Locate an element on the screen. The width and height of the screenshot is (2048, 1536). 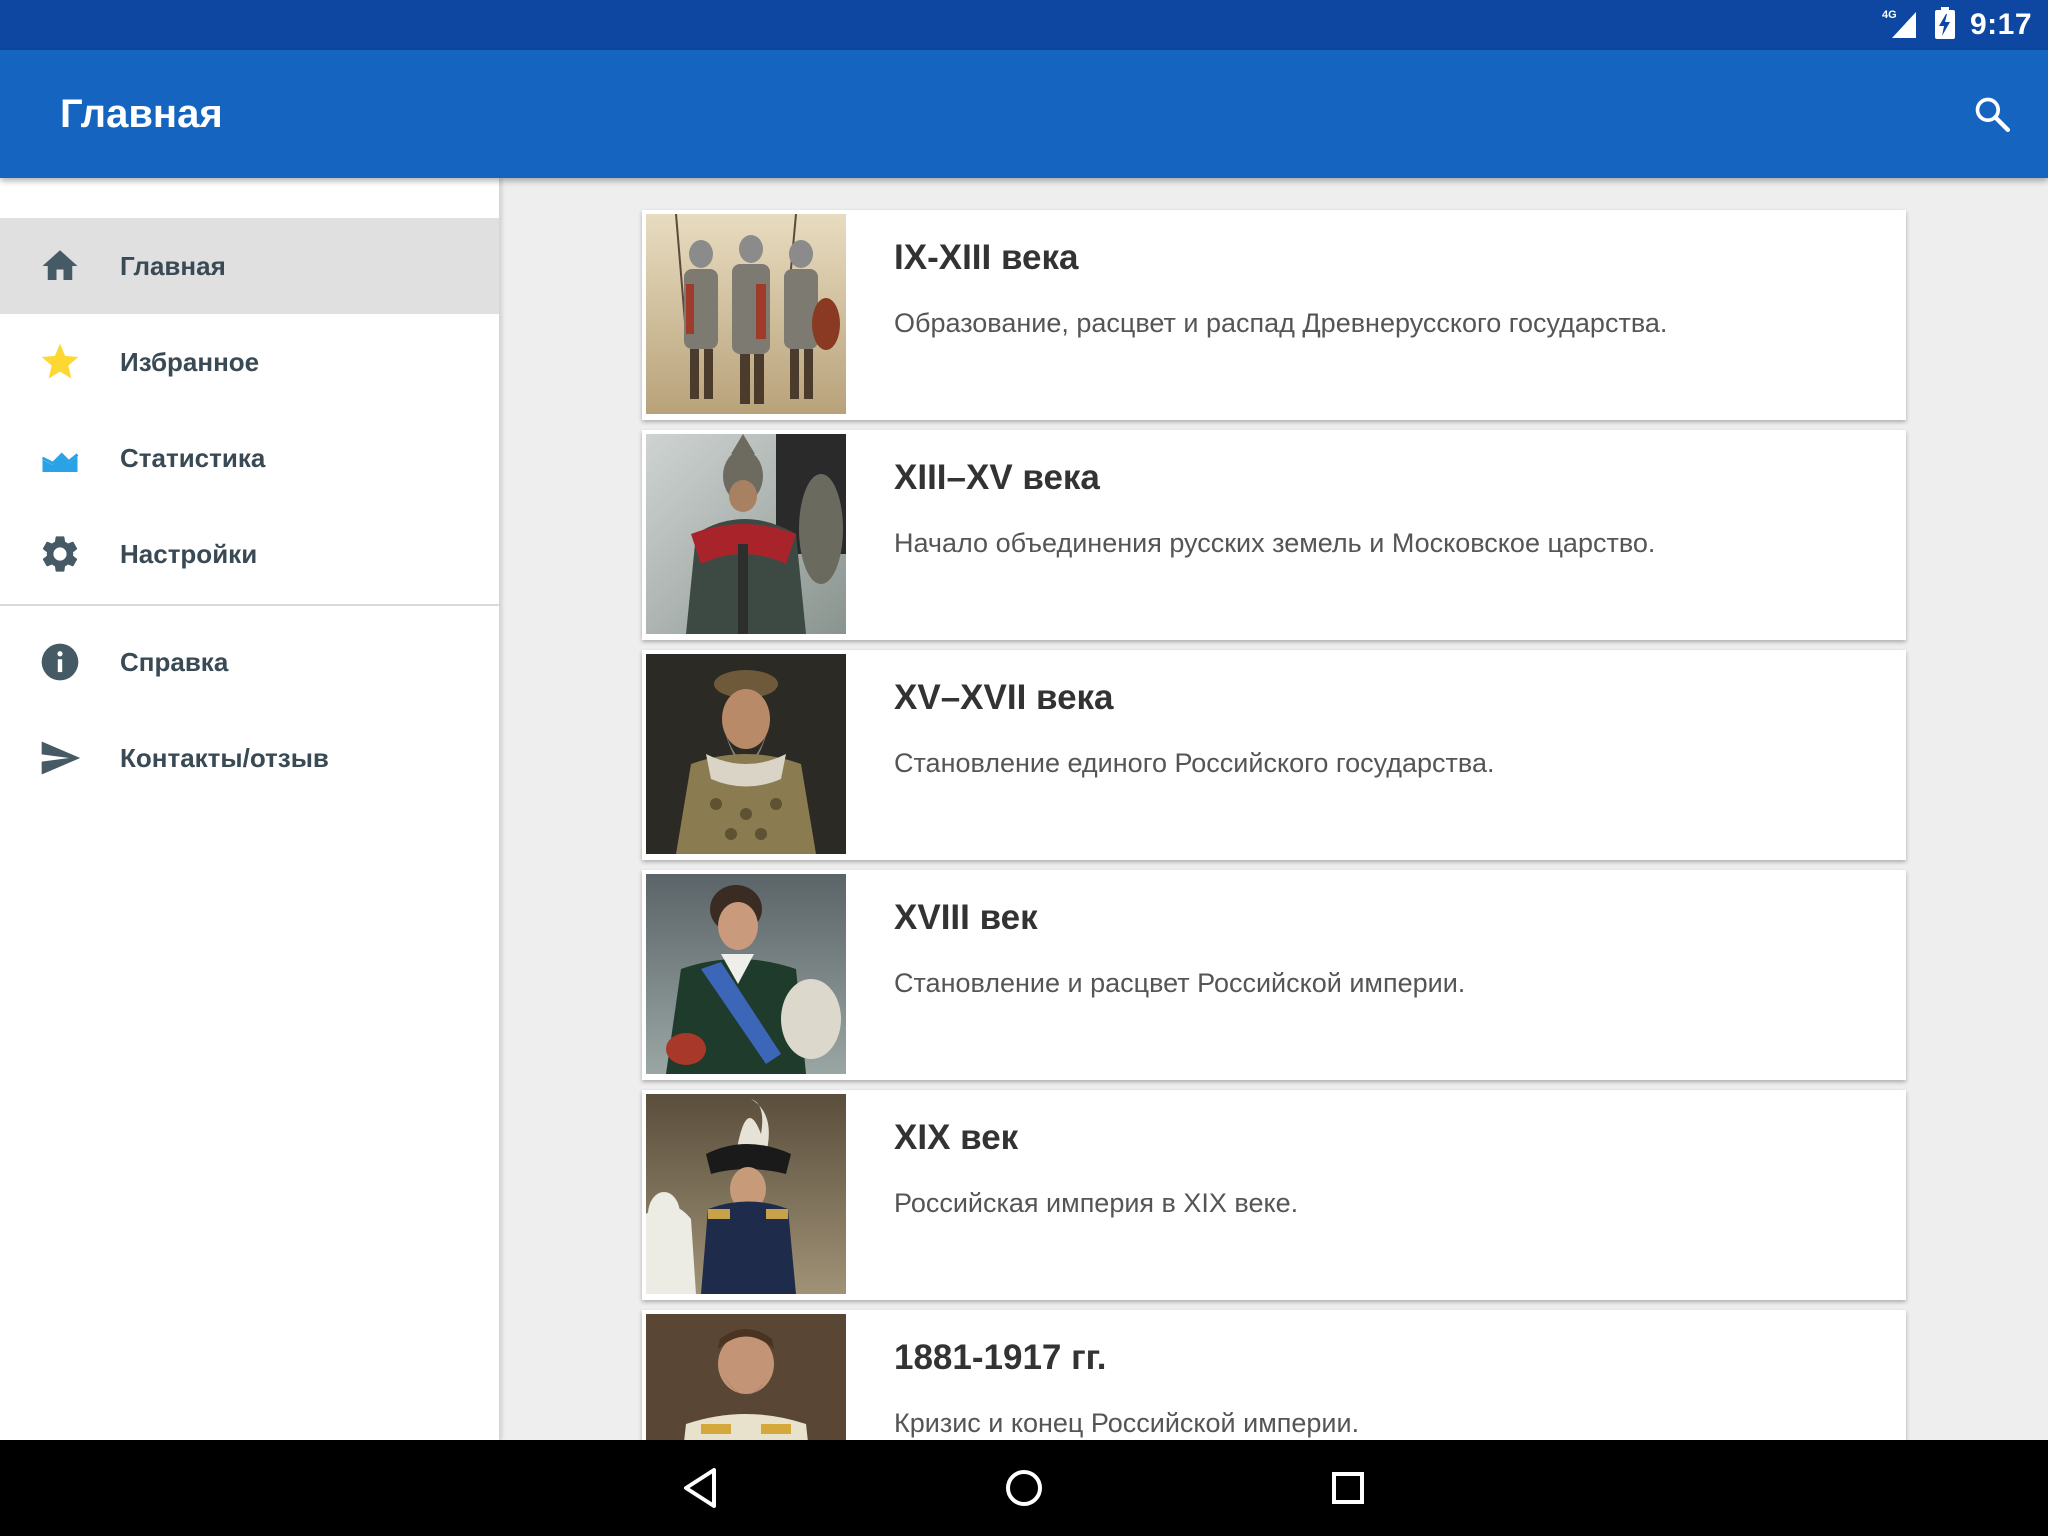
drawer-item-label: Избранное is located at coordinates (190, 361).